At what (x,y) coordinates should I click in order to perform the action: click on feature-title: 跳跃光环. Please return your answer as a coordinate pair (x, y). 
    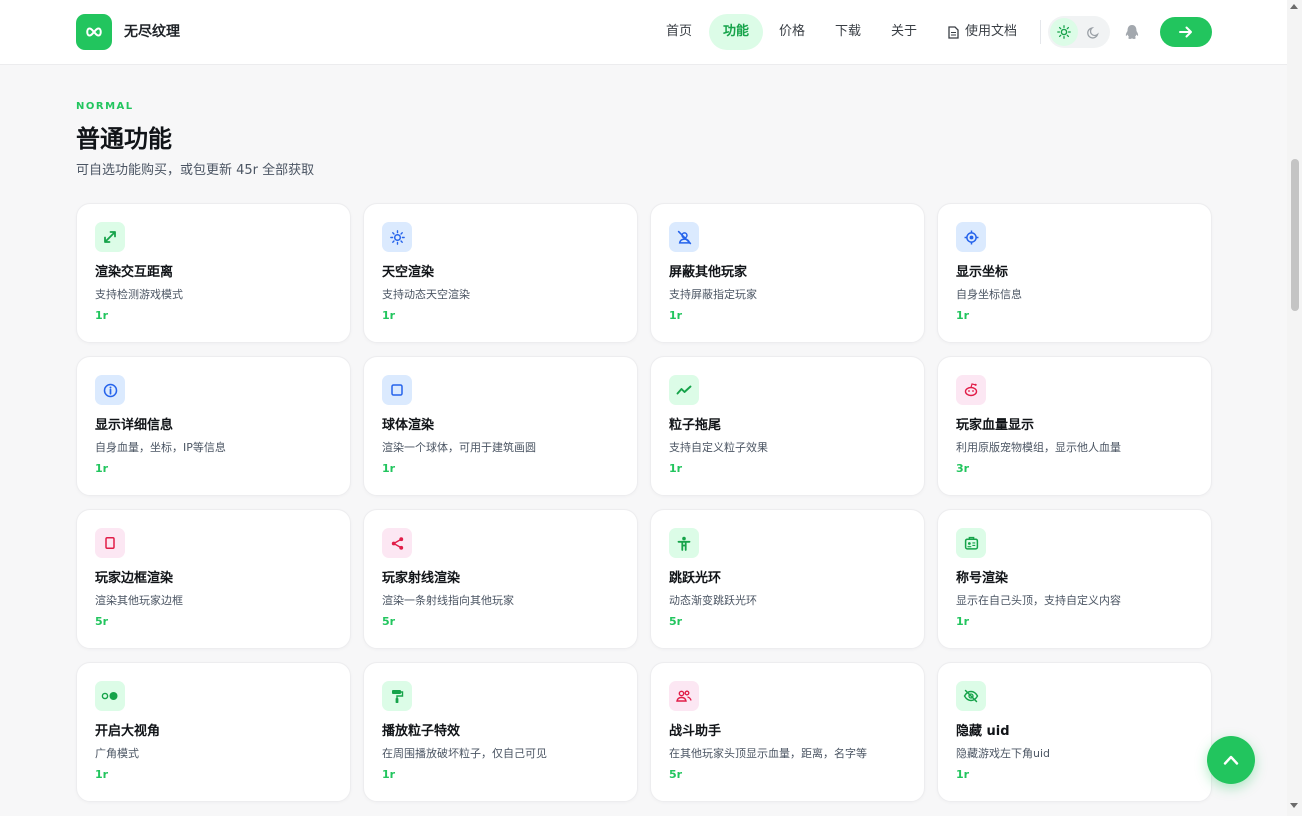
    Looking at the image, I should click on (695, 578).